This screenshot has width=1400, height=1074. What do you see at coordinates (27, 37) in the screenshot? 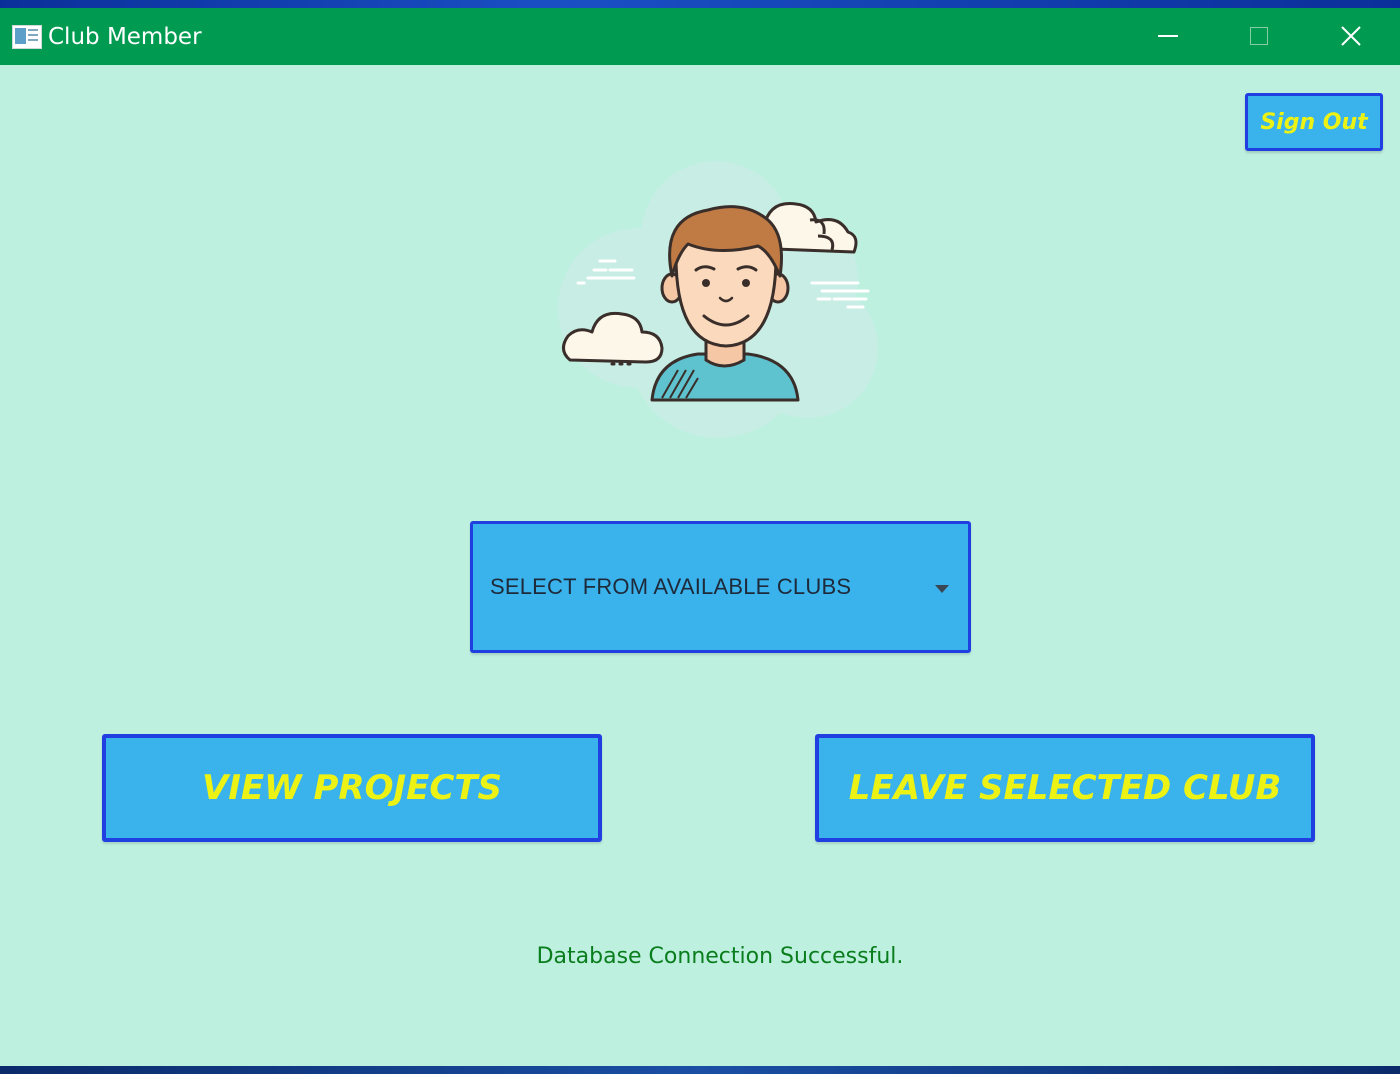
I see `app-window-icon` at bounding box center [27, 37].